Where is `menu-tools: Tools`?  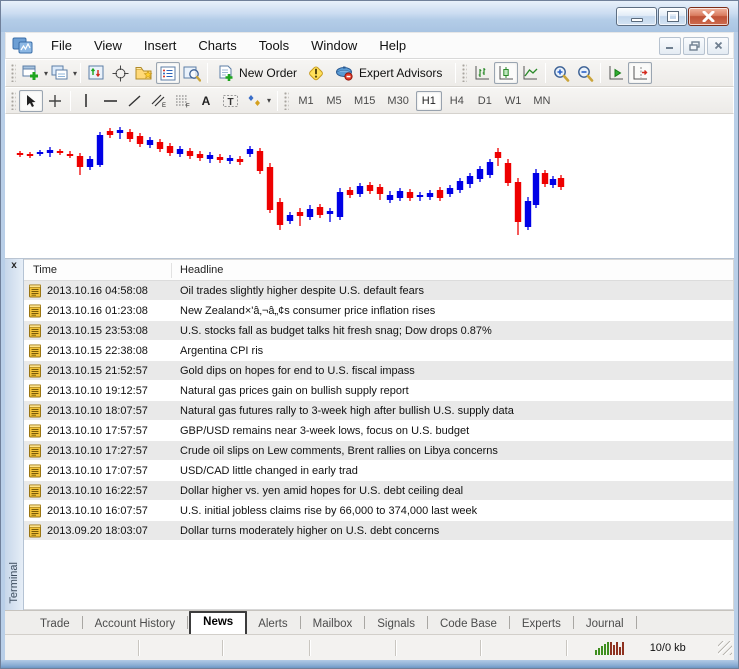 menu-tools: Tools is located at coordinates (274, 45).